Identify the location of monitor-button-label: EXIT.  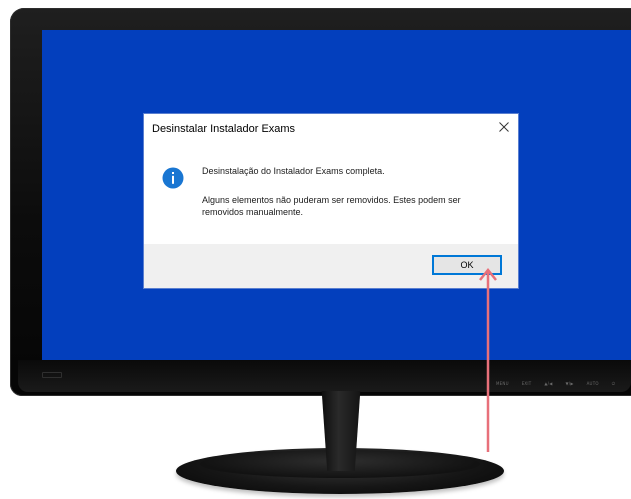
(526, 383).